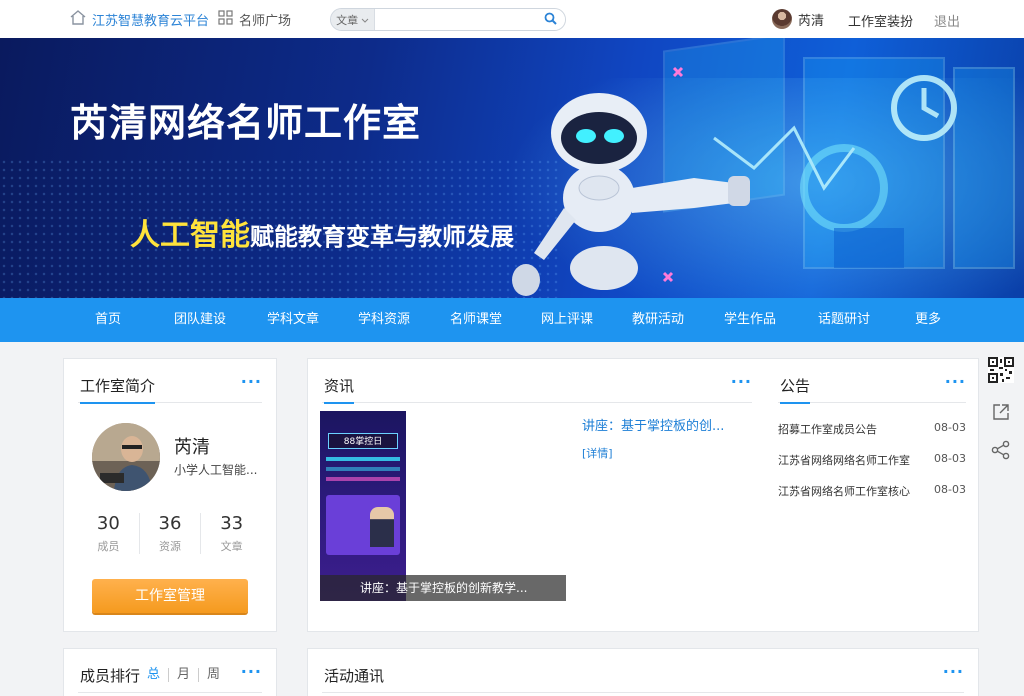 The height and width of the screenshot is (696, 1024). I want to click on external-link-icon, so click(1001, 413).